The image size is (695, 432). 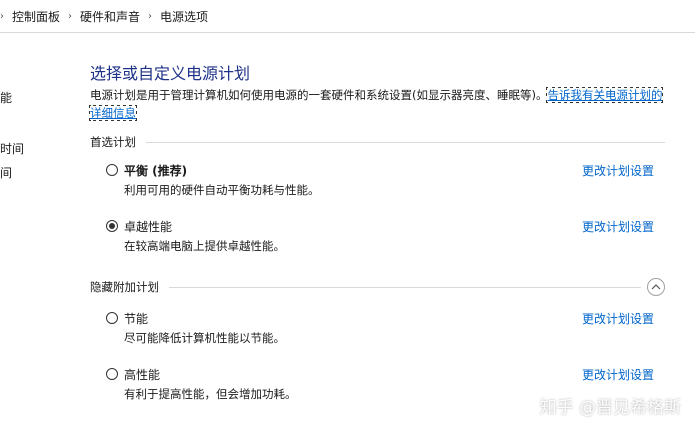 I want to click on plan-description: 在较高端电脑上提供卓越性能。, so click(x=204, y=246).